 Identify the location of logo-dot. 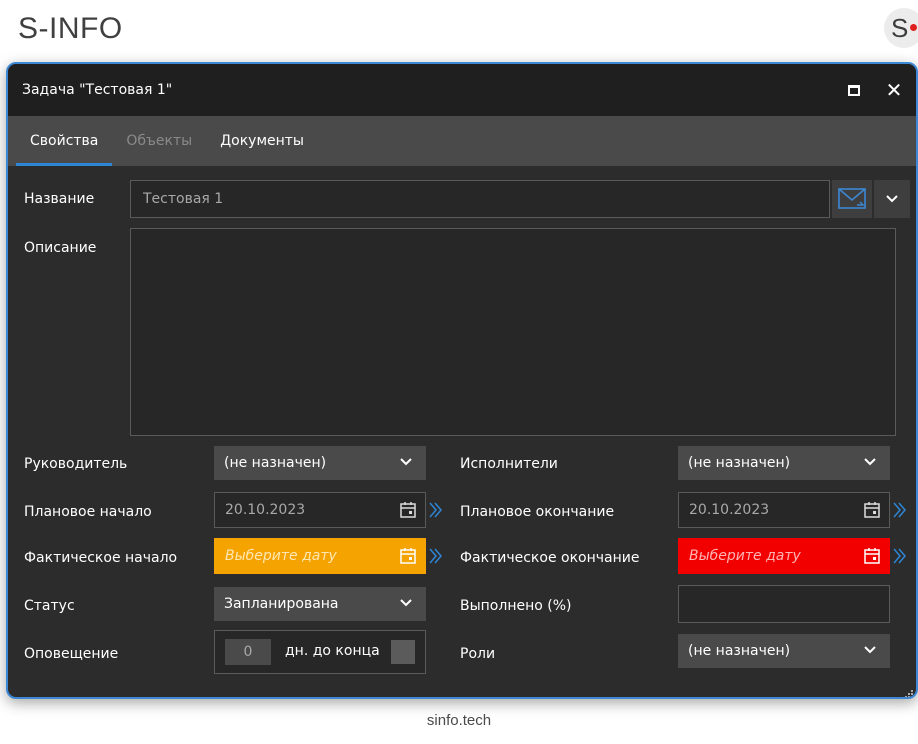
(913, 27).